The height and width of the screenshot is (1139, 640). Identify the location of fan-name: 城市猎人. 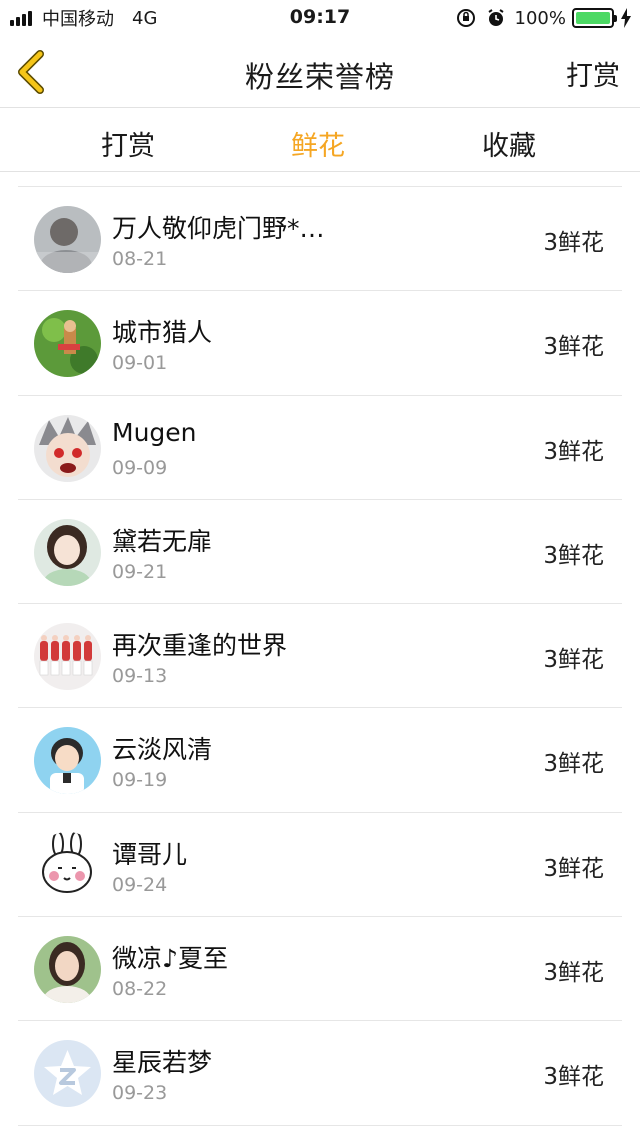
(162, 333).